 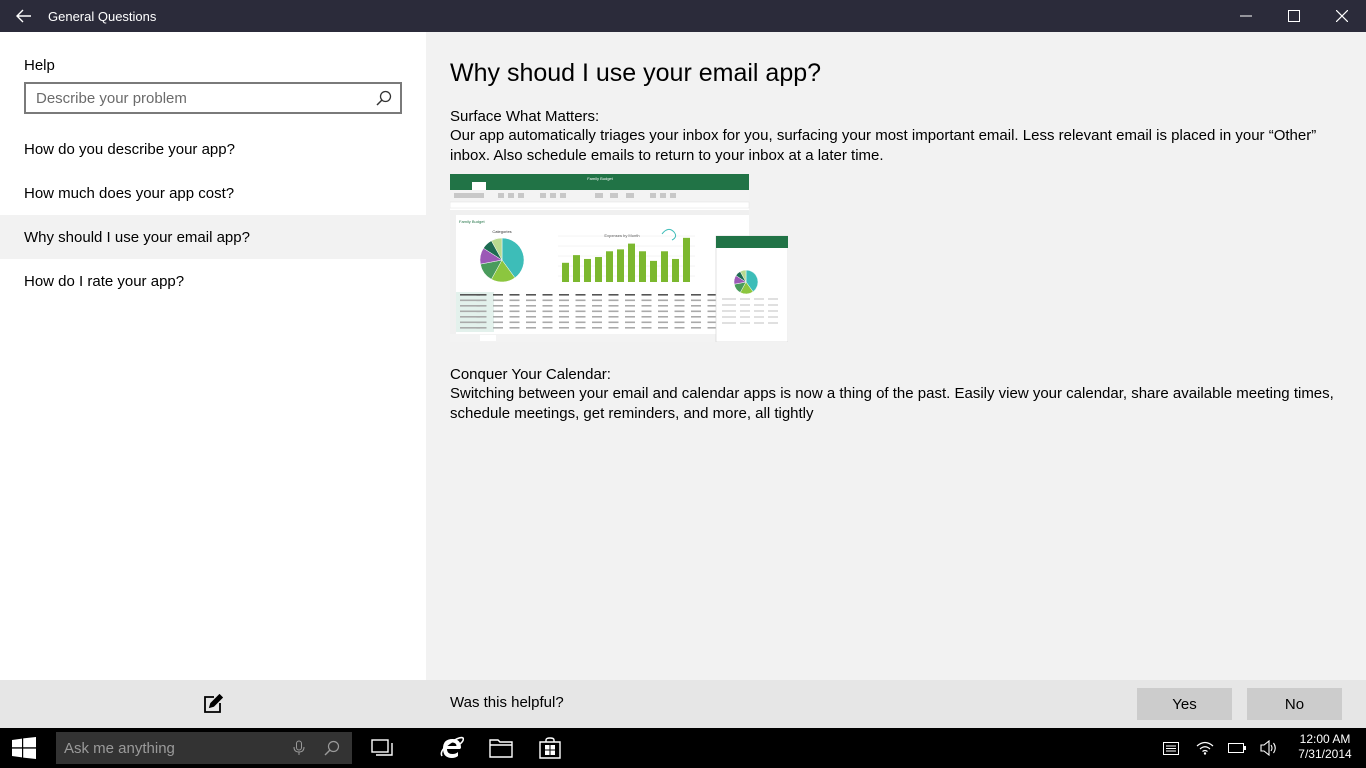 I want to click on microphone-icon, so click(x=299, y=748).